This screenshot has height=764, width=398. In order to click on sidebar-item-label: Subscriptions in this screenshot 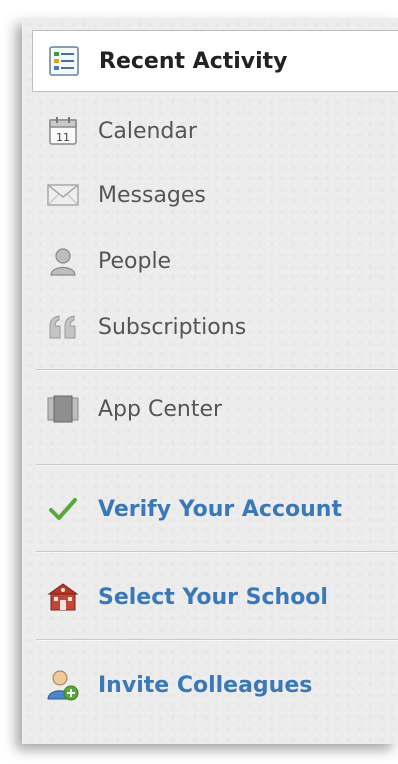, I will do `click(172, 327)`.